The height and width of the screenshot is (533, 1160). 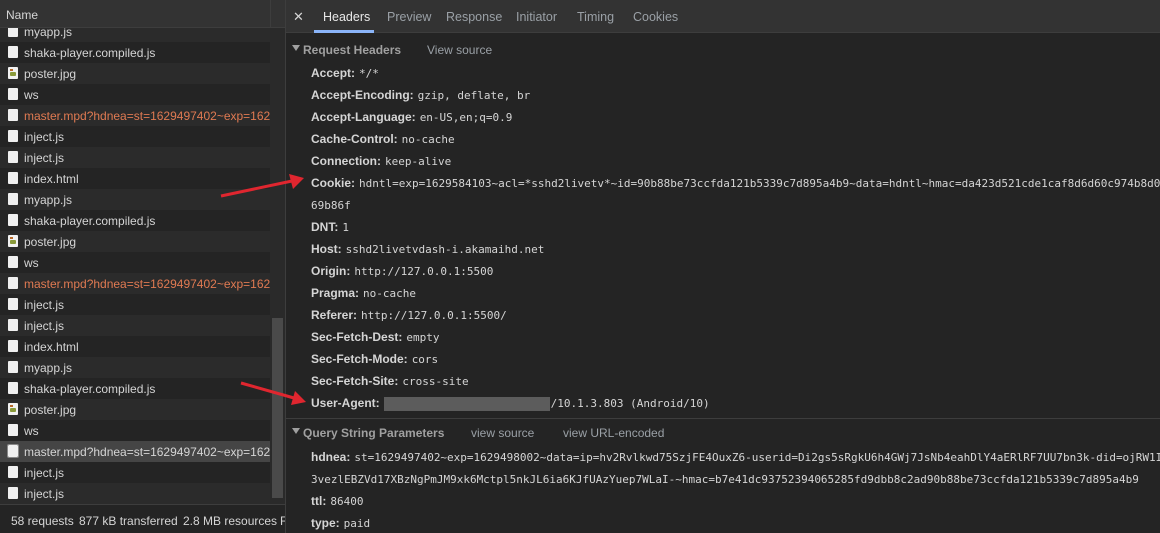 I want to click on request-headers-section-header: Request Headers View source, so click(x=723, y=50).